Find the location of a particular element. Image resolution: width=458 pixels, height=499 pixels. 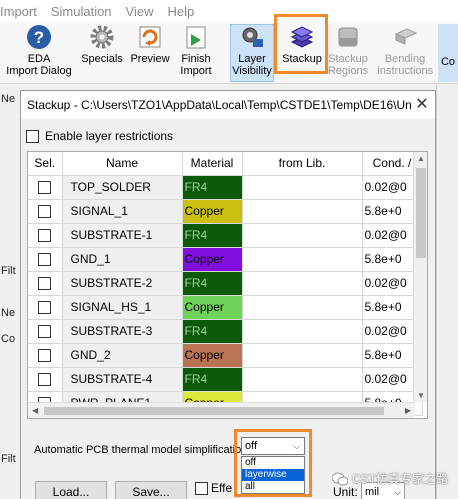

menu-bar: Import Simulation View Help is located at coordinates (229, 11).